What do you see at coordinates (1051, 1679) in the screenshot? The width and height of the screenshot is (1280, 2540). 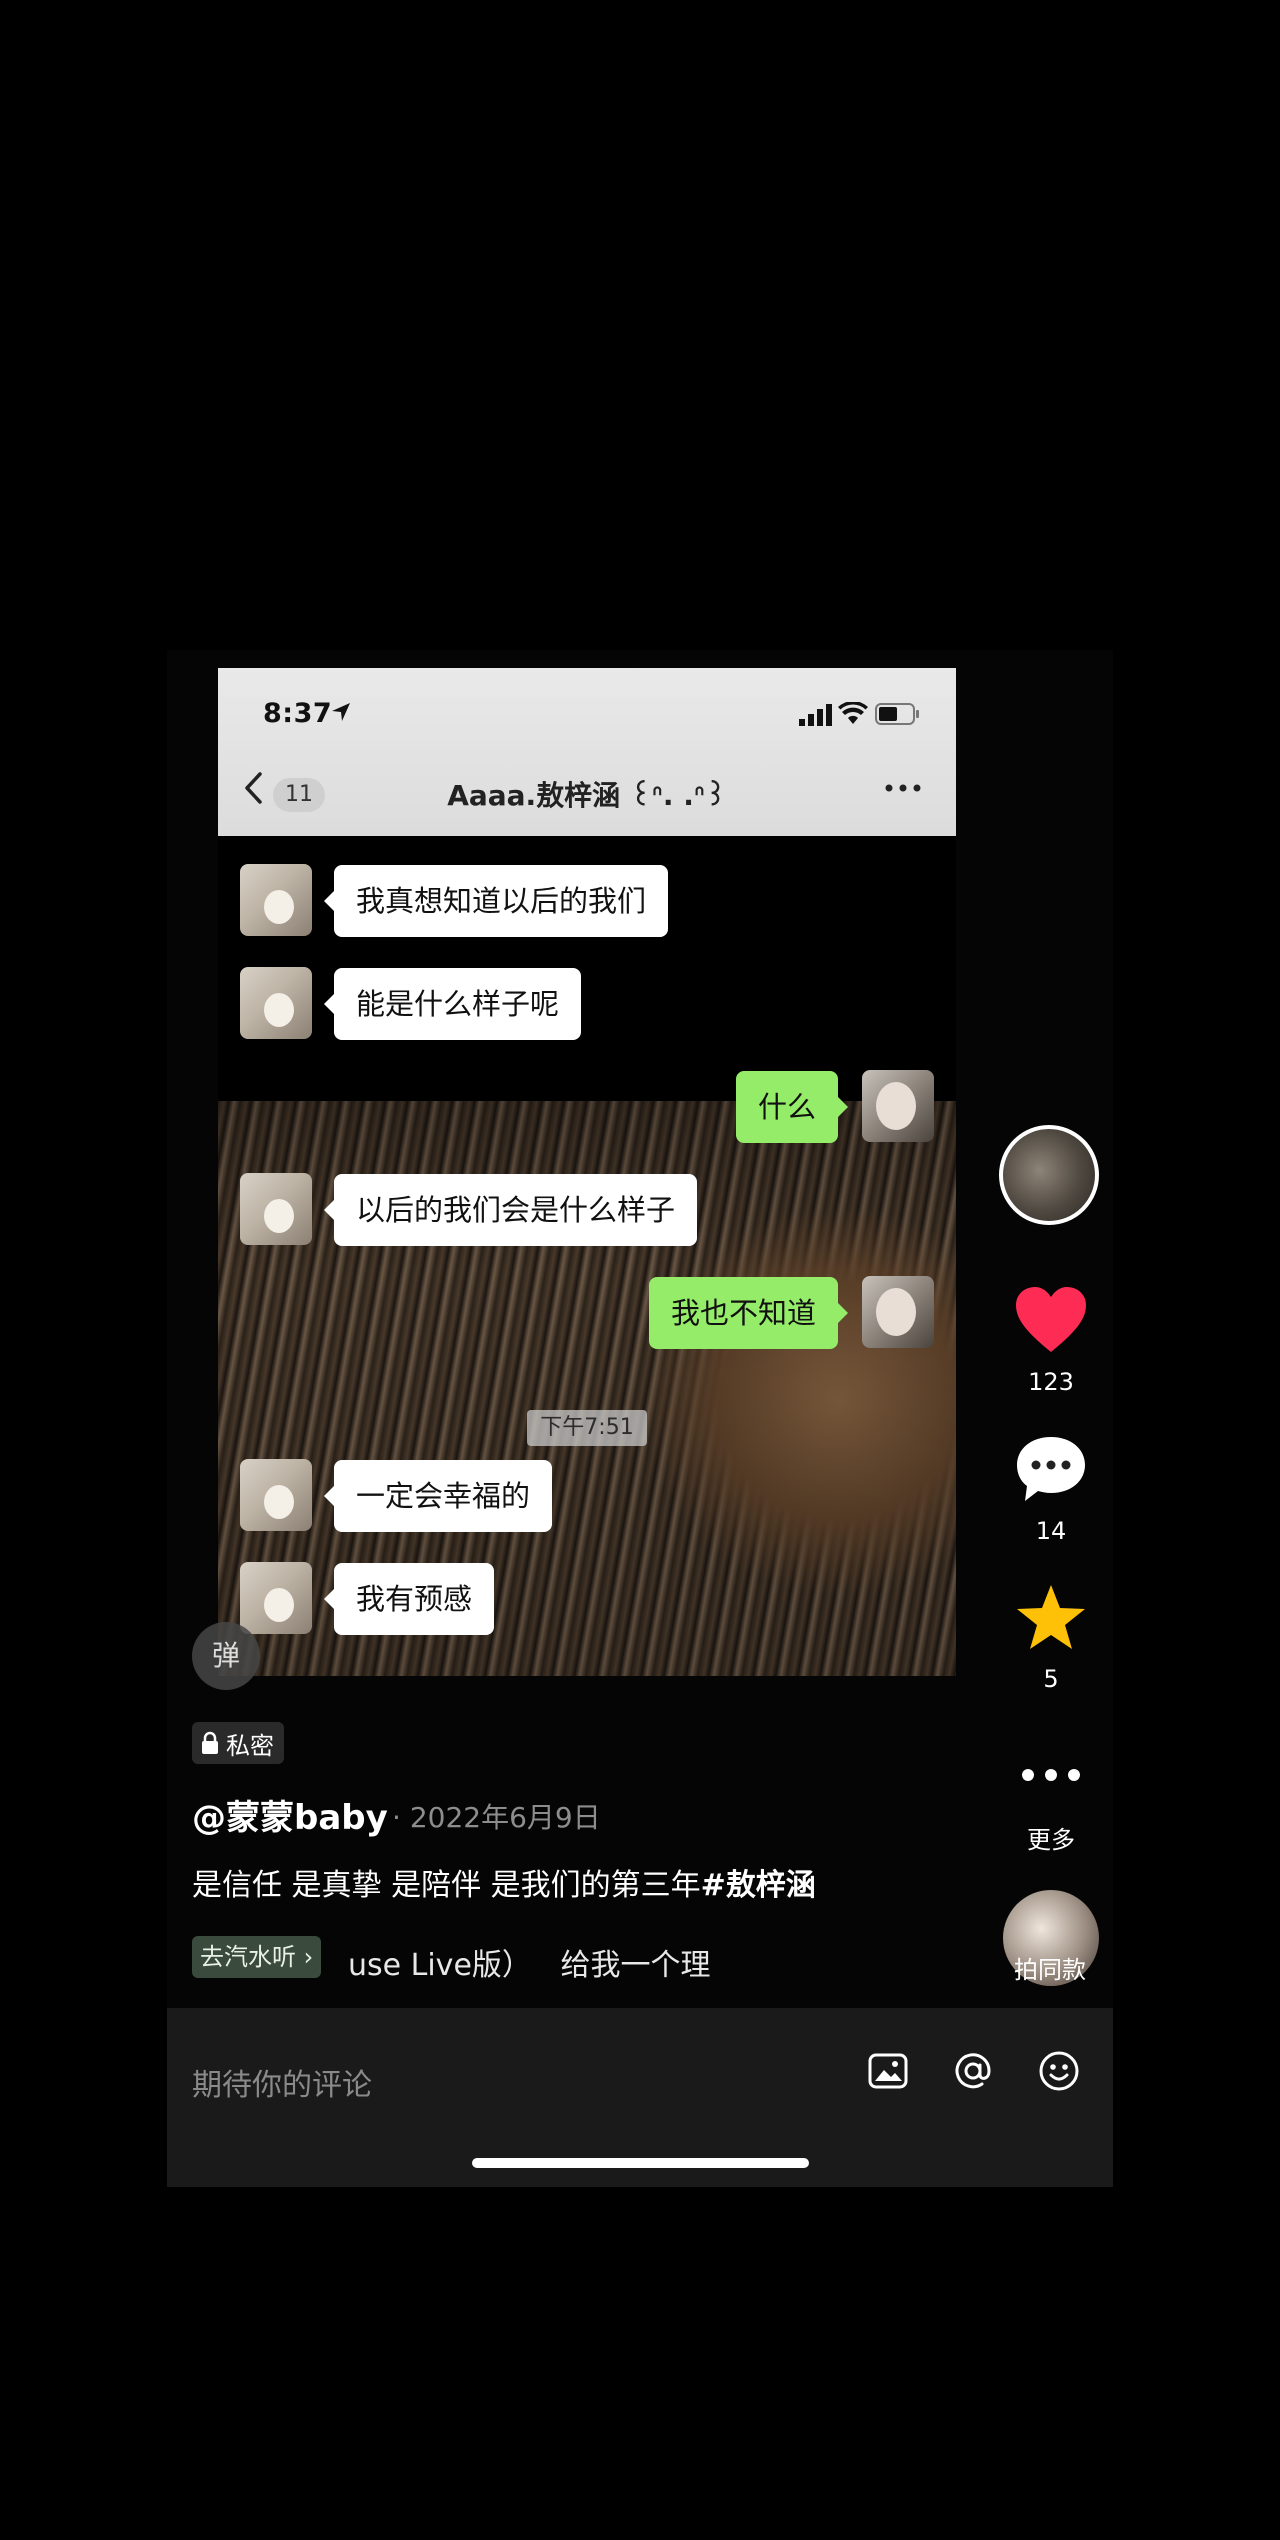 I see `favorite-count: 5` at bounding box center [1051, 1679].